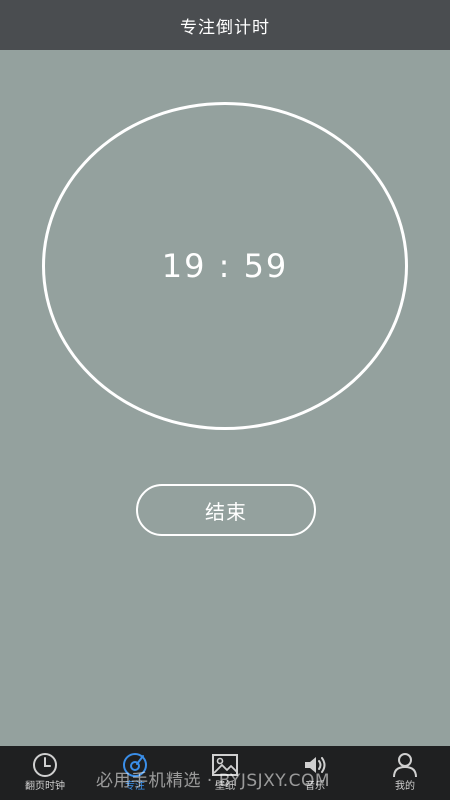 This screenshot has height=800, width=450. I want to click on tab-wallpaper: 壁纸, so click(225, 773).